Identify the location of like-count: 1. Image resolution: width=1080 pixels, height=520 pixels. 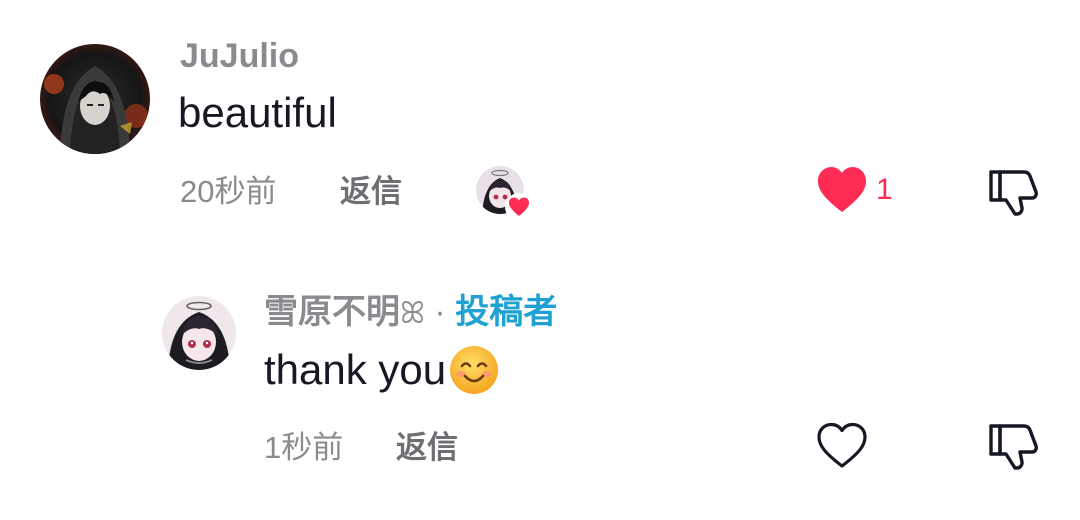
(884, 189).